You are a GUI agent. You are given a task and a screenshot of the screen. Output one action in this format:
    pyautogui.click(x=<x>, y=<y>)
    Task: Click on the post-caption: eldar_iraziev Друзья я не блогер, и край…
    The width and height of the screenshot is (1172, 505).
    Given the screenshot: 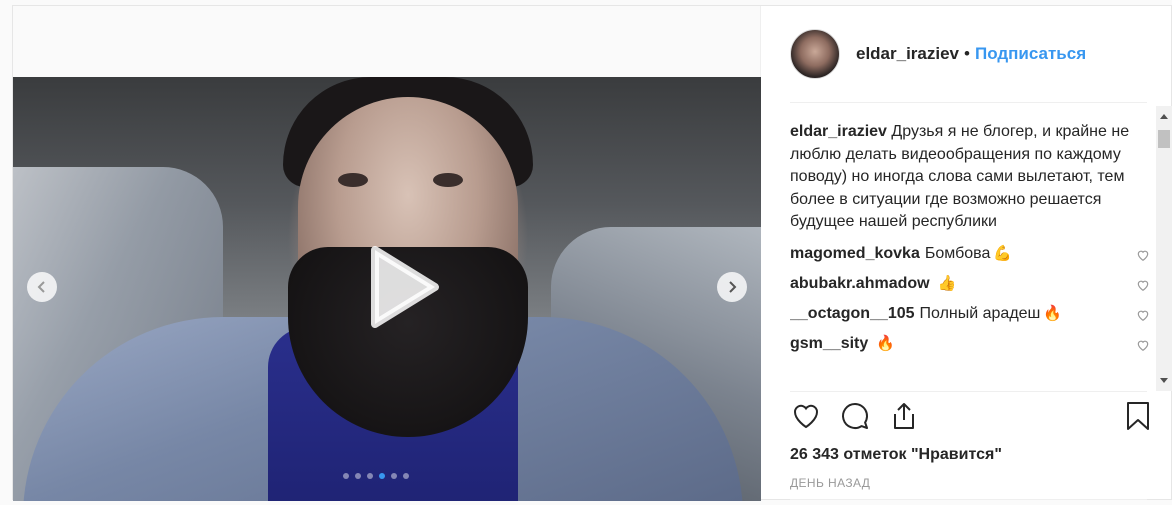 What is the action you would take?
    pyautogui.click(x=970, y=177)
    